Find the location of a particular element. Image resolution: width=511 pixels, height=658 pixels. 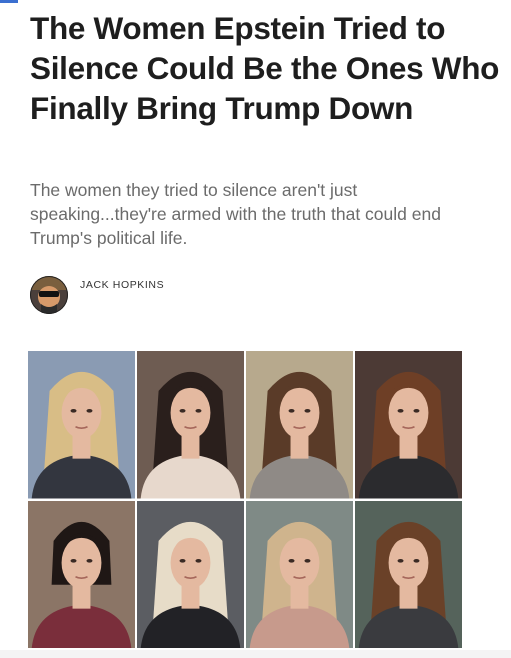

author-name: JACK HOPKINS is located at coordinates (122, 285).